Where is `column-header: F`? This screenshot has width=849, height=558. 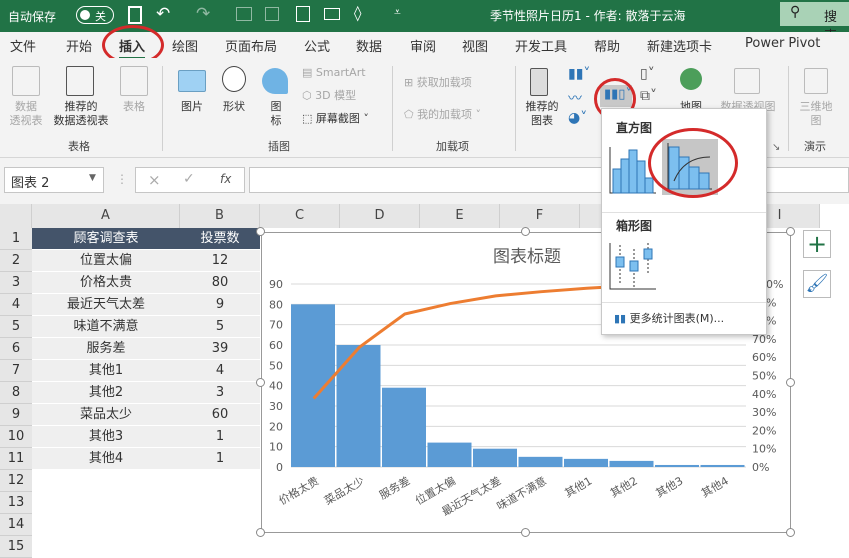 column-header: F is located at coordinates (540, 216).